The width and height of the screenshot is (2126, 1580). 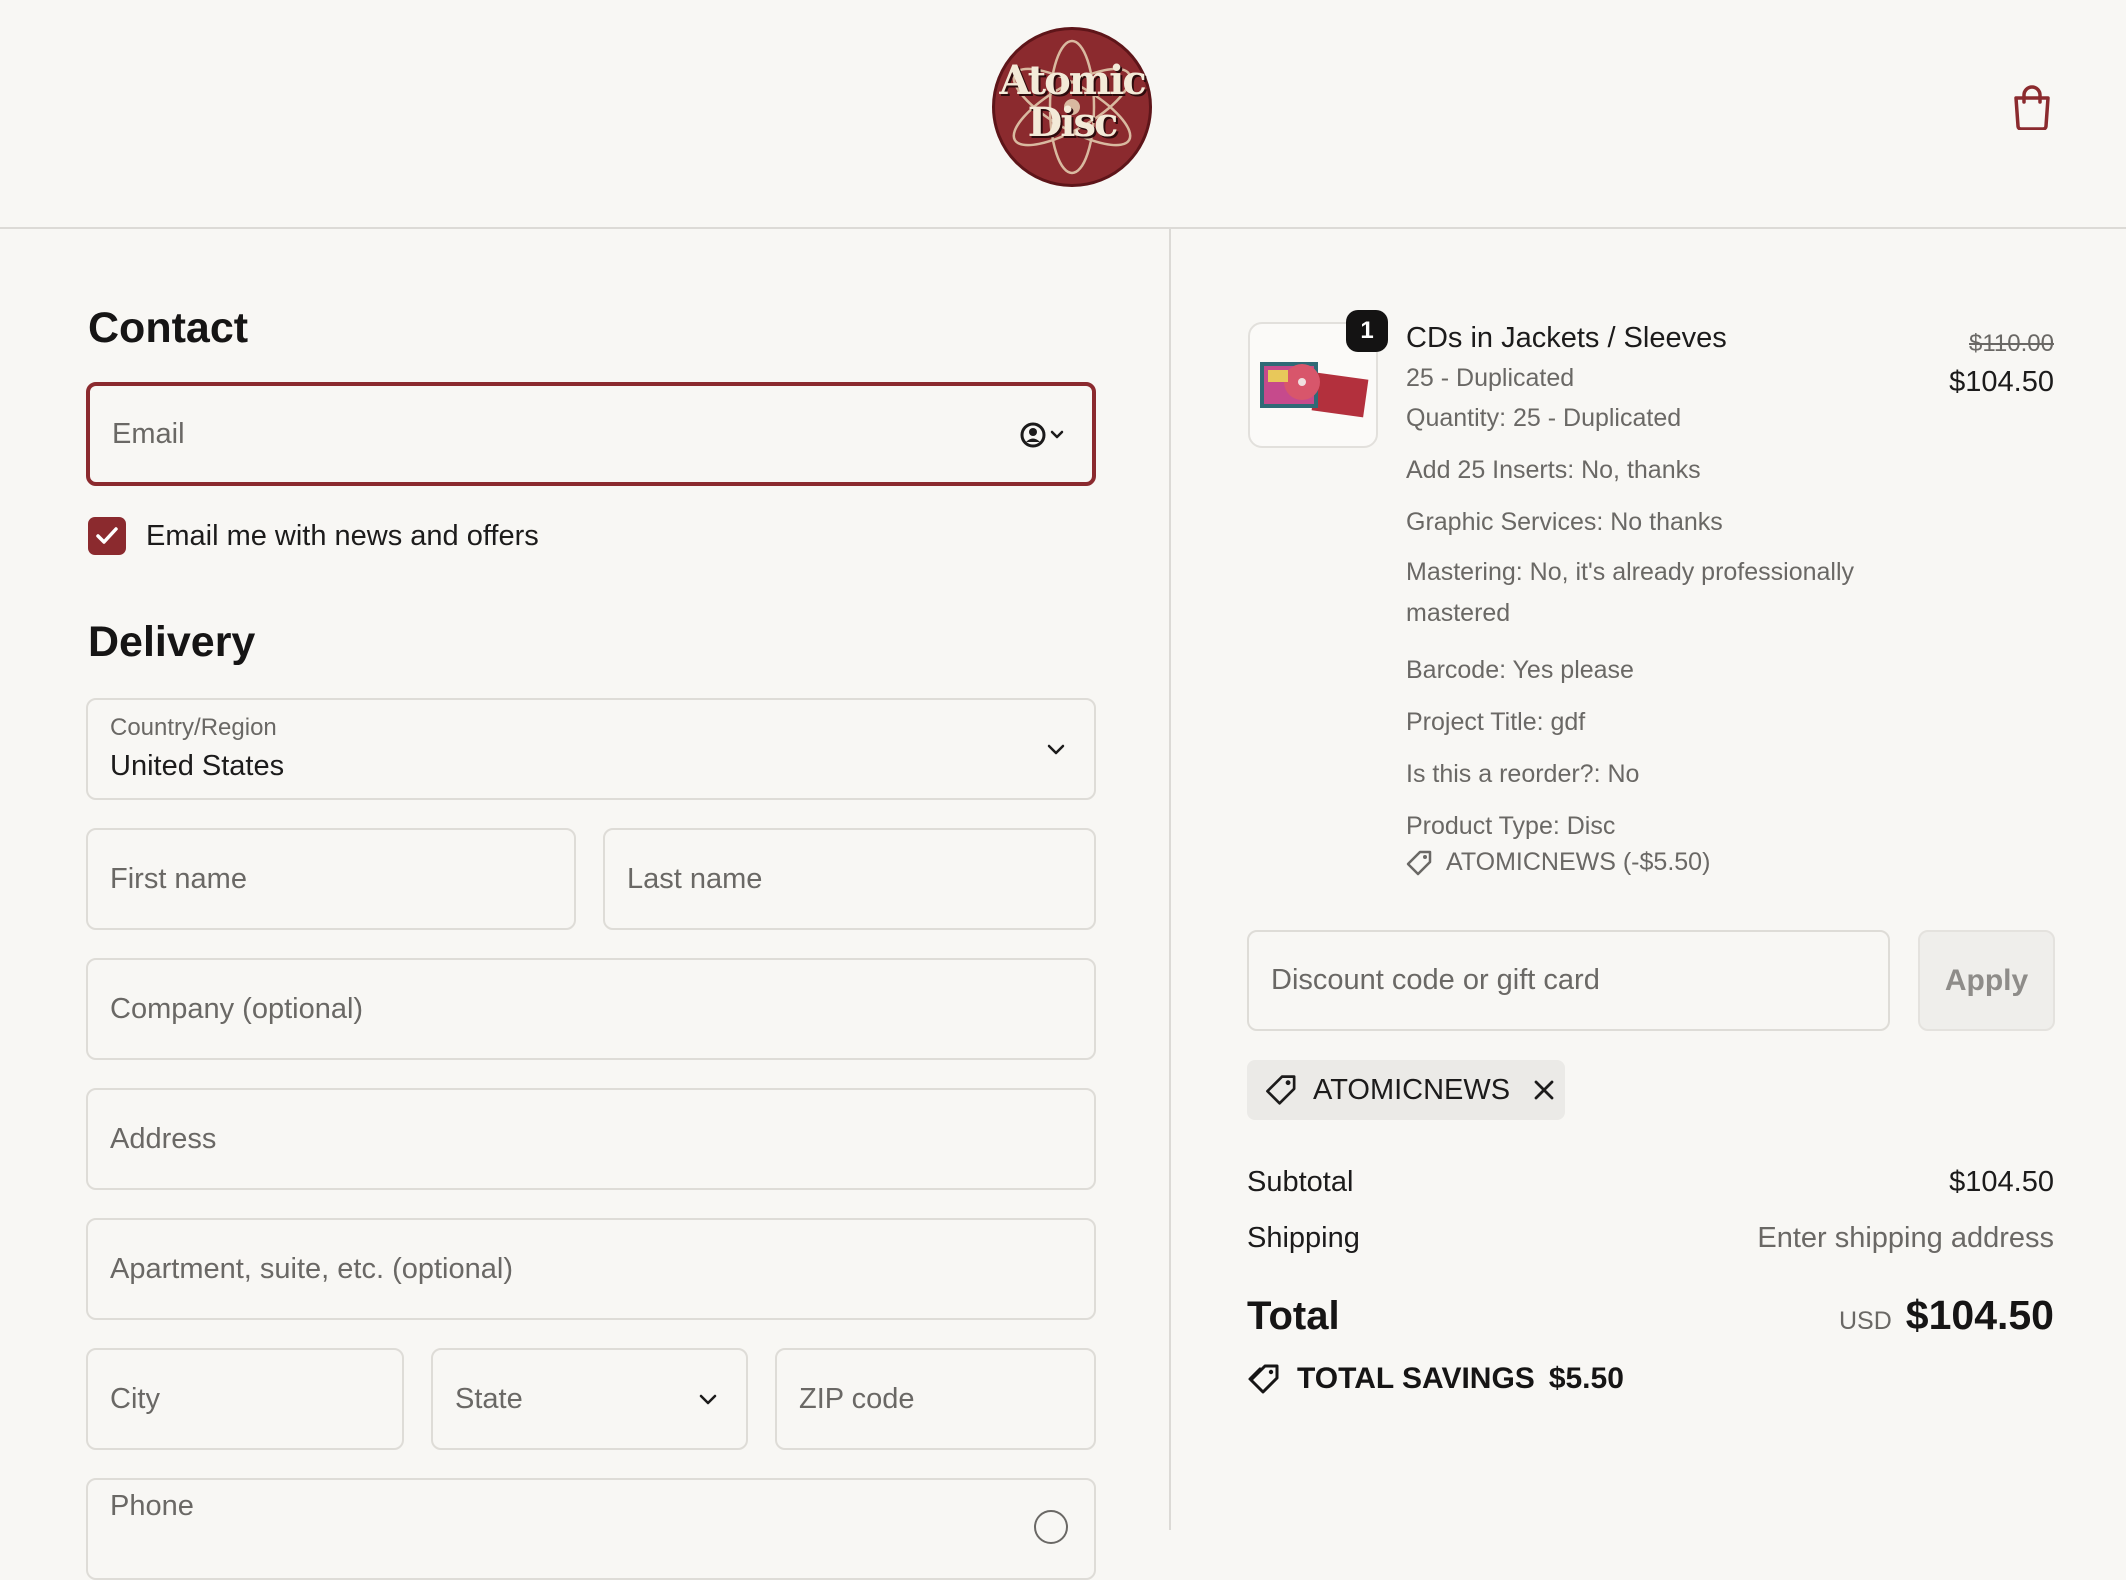 What do you see at coordinates (849, 879) in the screenshot?
I see `last-name-field: Last name` at bounding box center [849, 879].